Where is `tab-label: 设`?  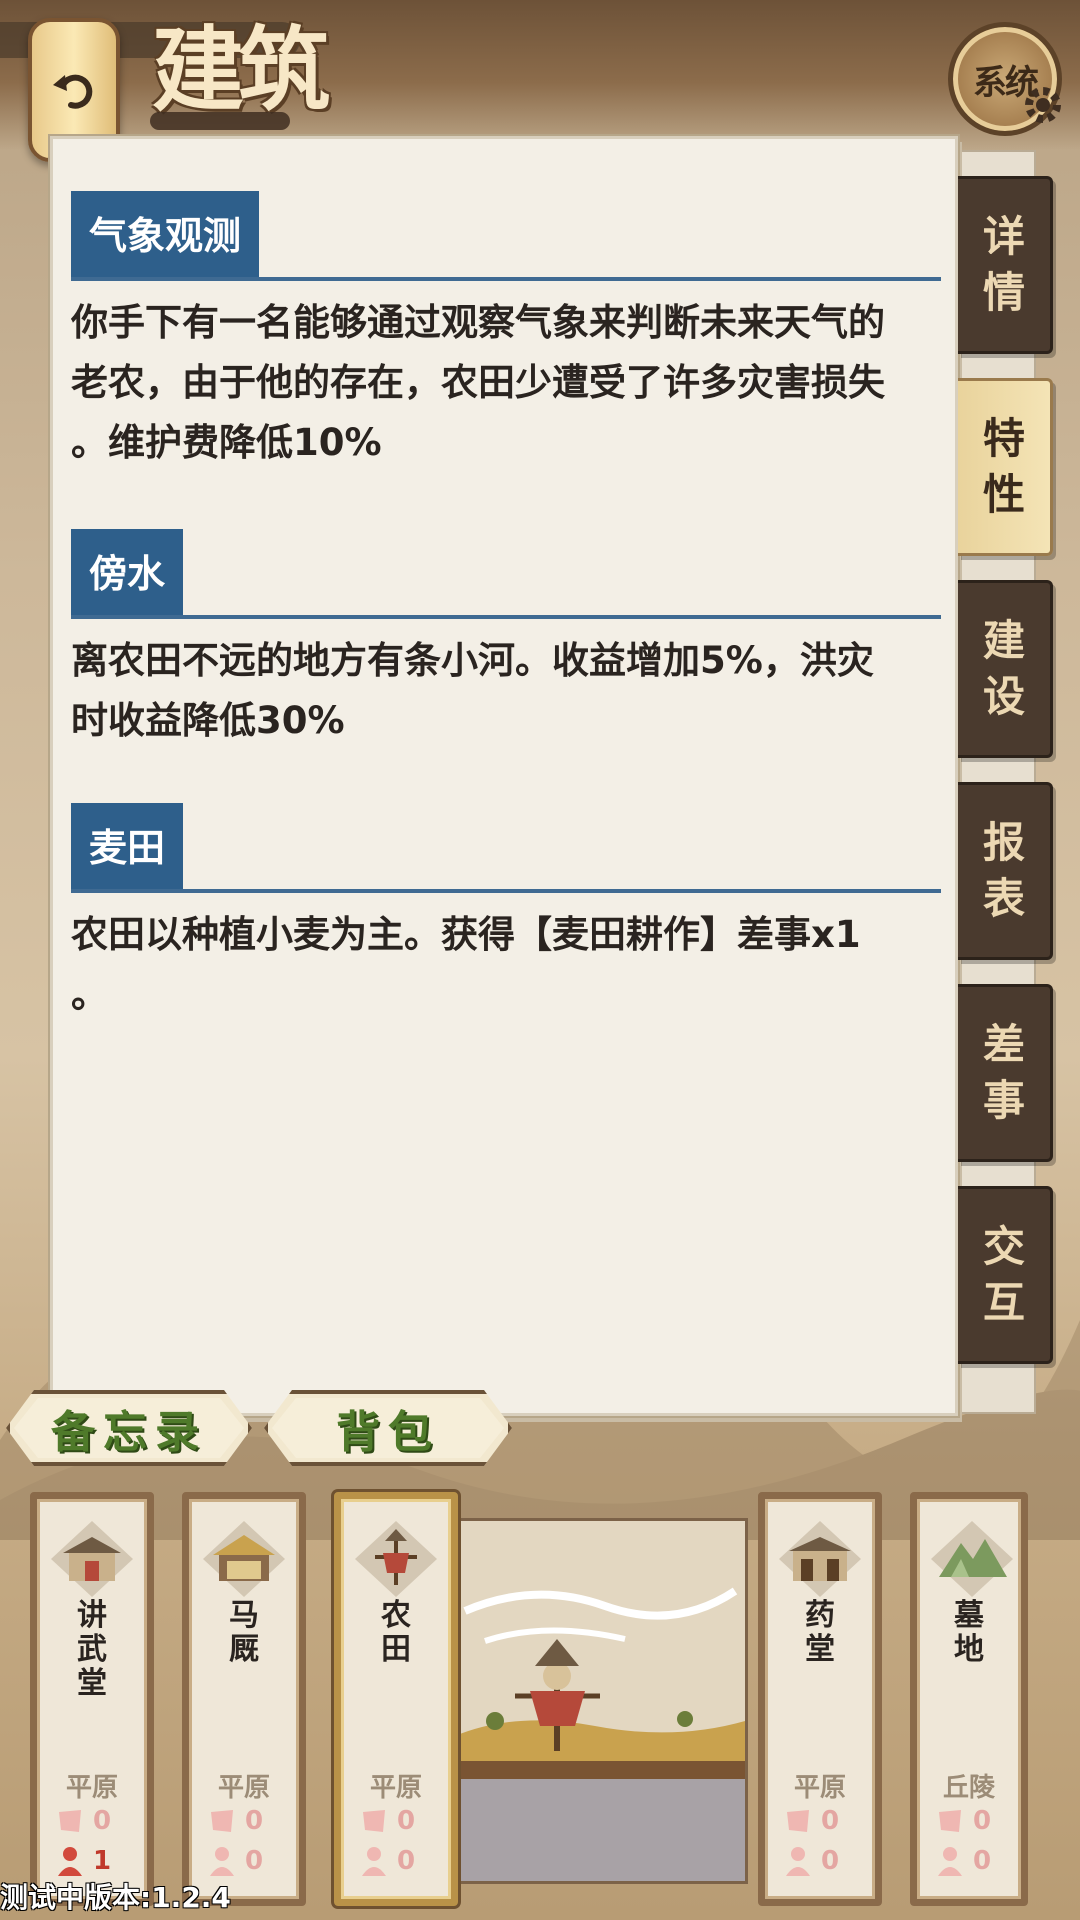 tab-label: 设 is located at coordinates (1003, 696).